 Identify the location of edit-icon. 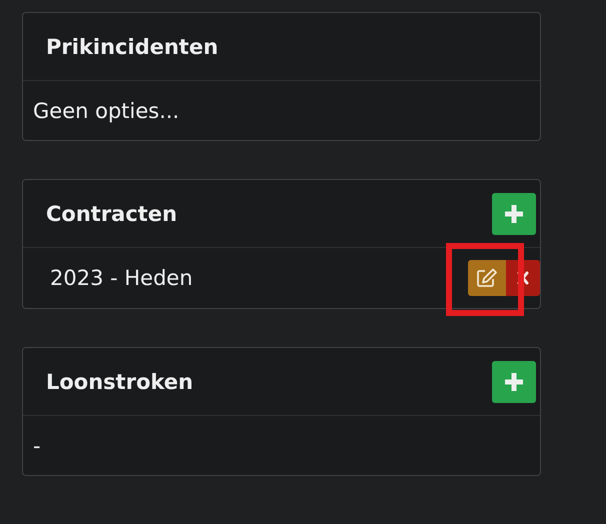
(487, 278).